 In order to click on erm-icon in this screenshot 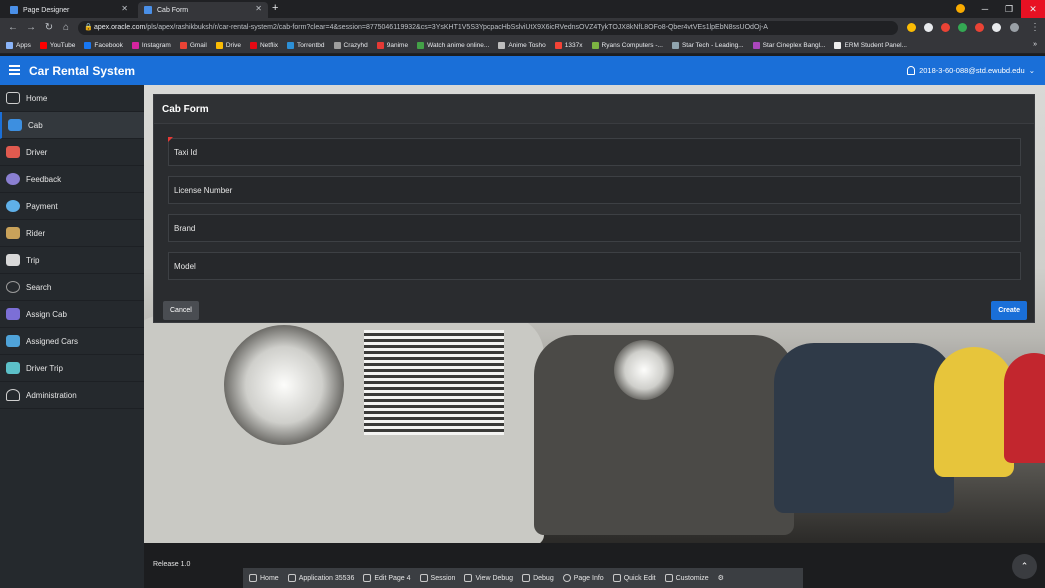, I will do `click(838, 45)`.